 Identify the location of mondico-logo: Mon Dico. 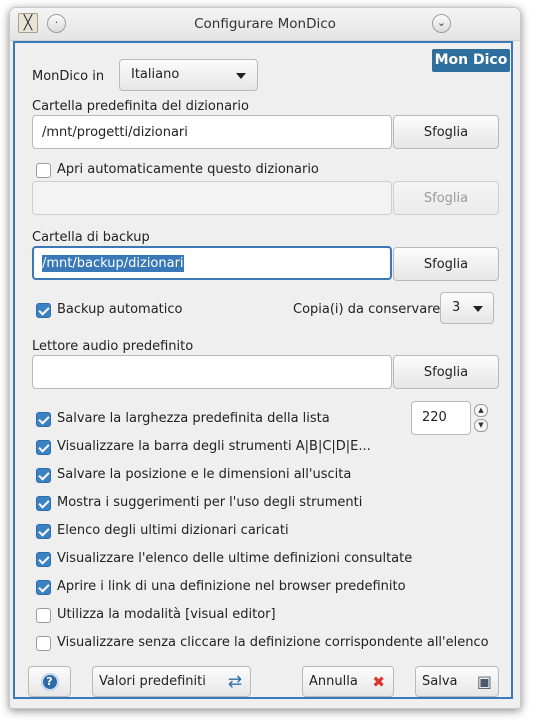
(471, 60).